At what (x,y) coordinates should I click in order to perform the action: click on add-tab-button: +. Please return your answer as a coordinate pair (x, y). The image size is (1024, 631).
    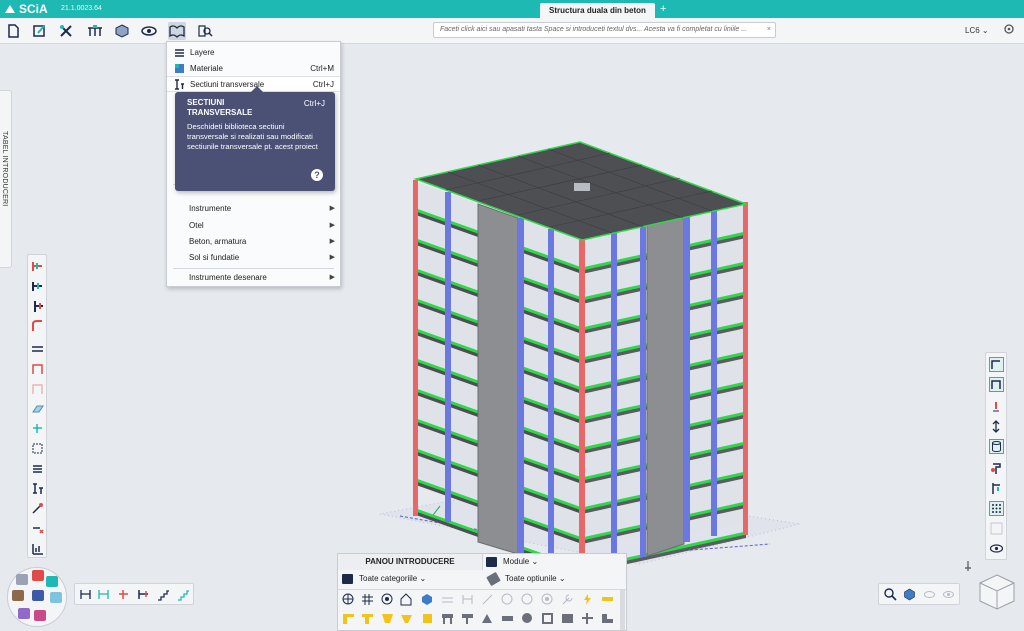
    Looking at the image, I should click on (663, 9).